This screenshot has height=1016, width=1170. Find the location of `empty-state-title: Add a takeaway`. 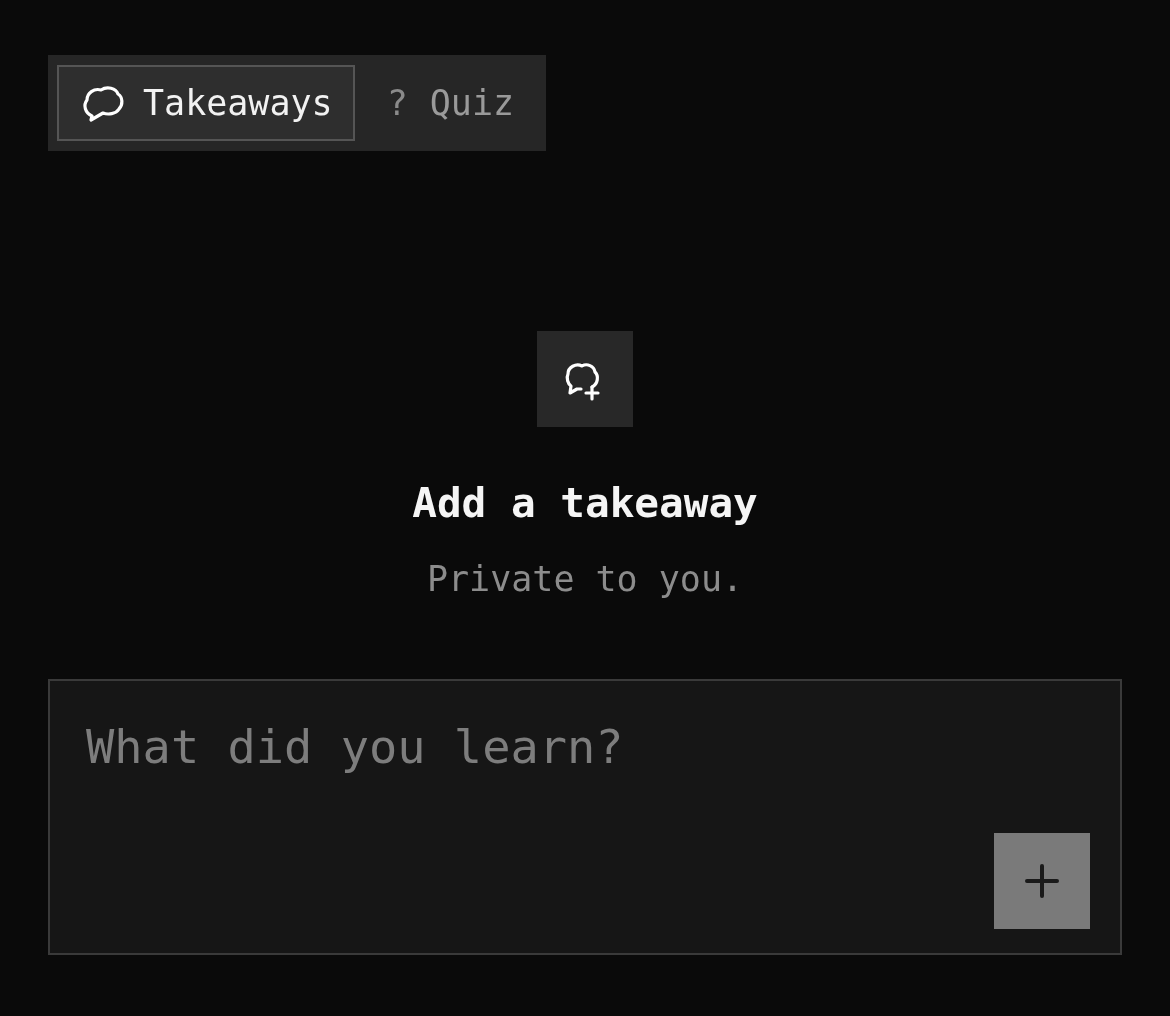

empty-state-title: Add a takeaway is located at coordinates (585, 503).